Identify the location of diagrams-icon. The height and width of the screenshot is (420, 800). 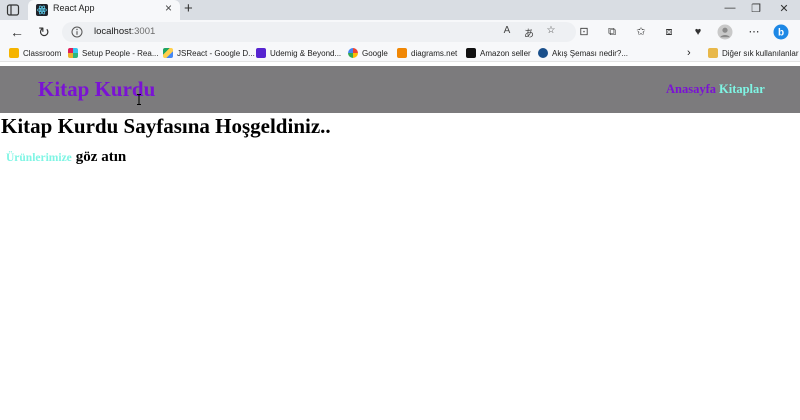
(402, 53).